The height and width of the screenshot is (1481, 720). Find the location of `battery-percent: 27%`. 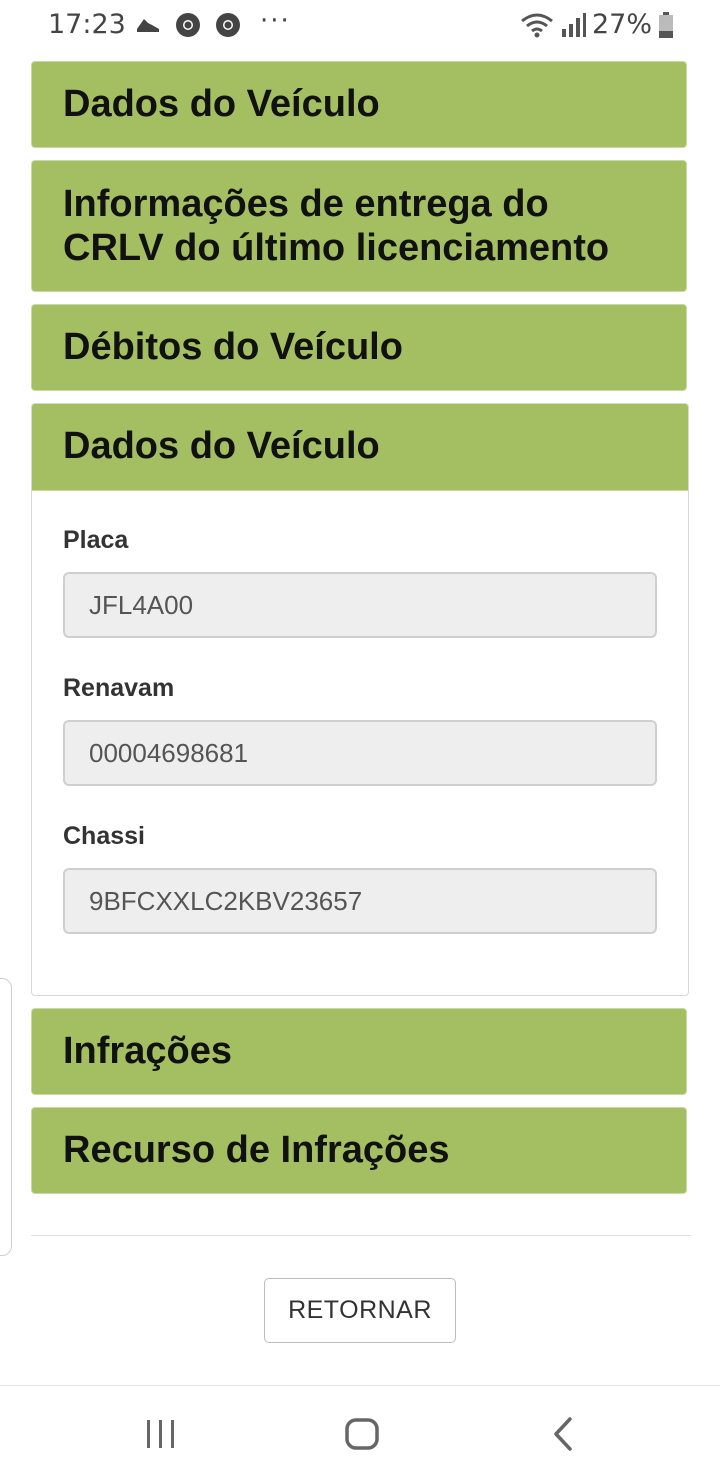

battery-percent: 27% is located at coordinates (621, 24).